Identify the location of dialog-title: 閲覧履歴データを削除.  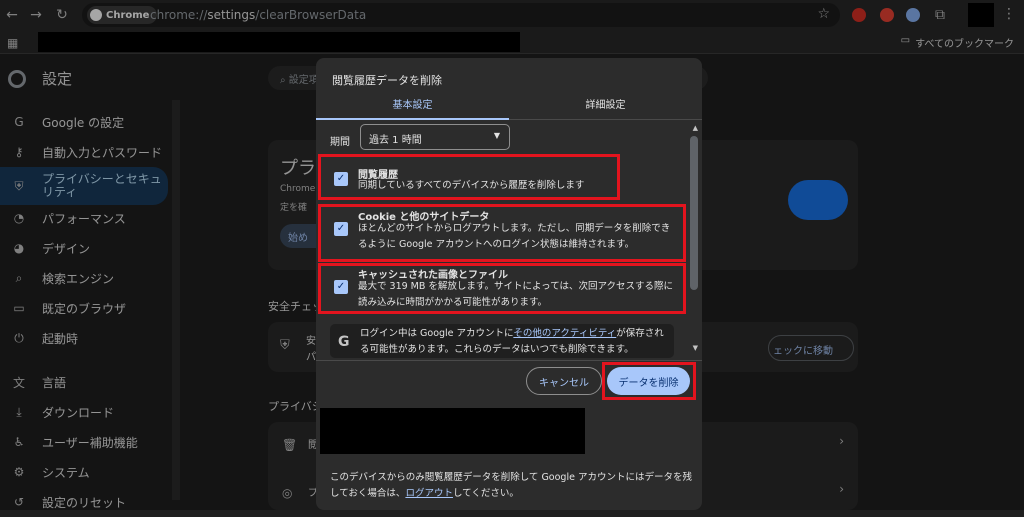
(387, 80).